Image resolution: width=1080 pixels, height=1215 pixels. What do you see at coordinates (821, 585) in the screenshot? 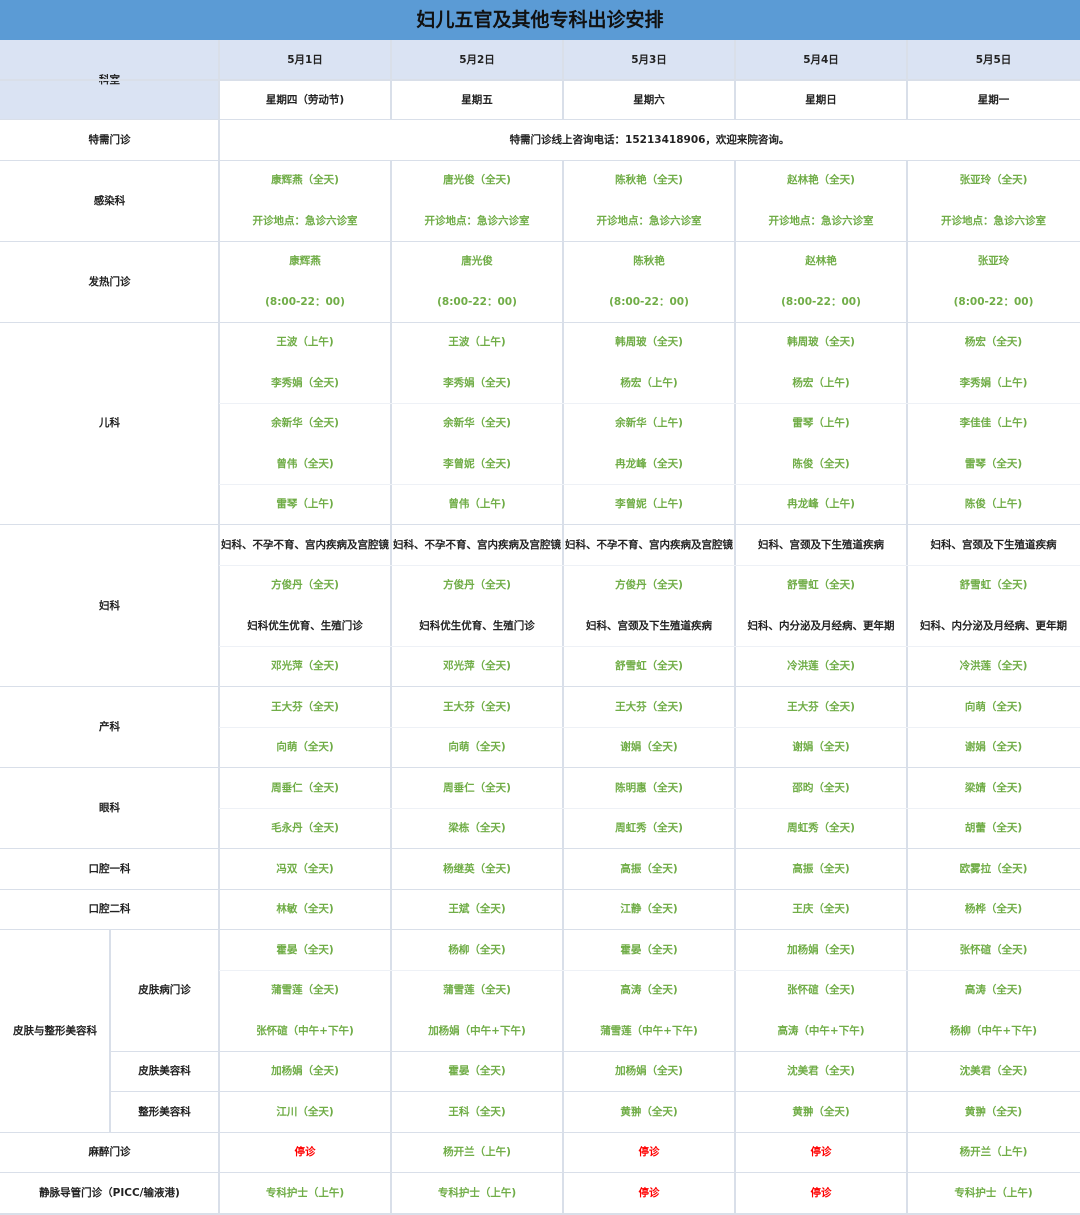
I see `schedule-cell: 舒雪虹（全天)` at bounding box center [821, 585].